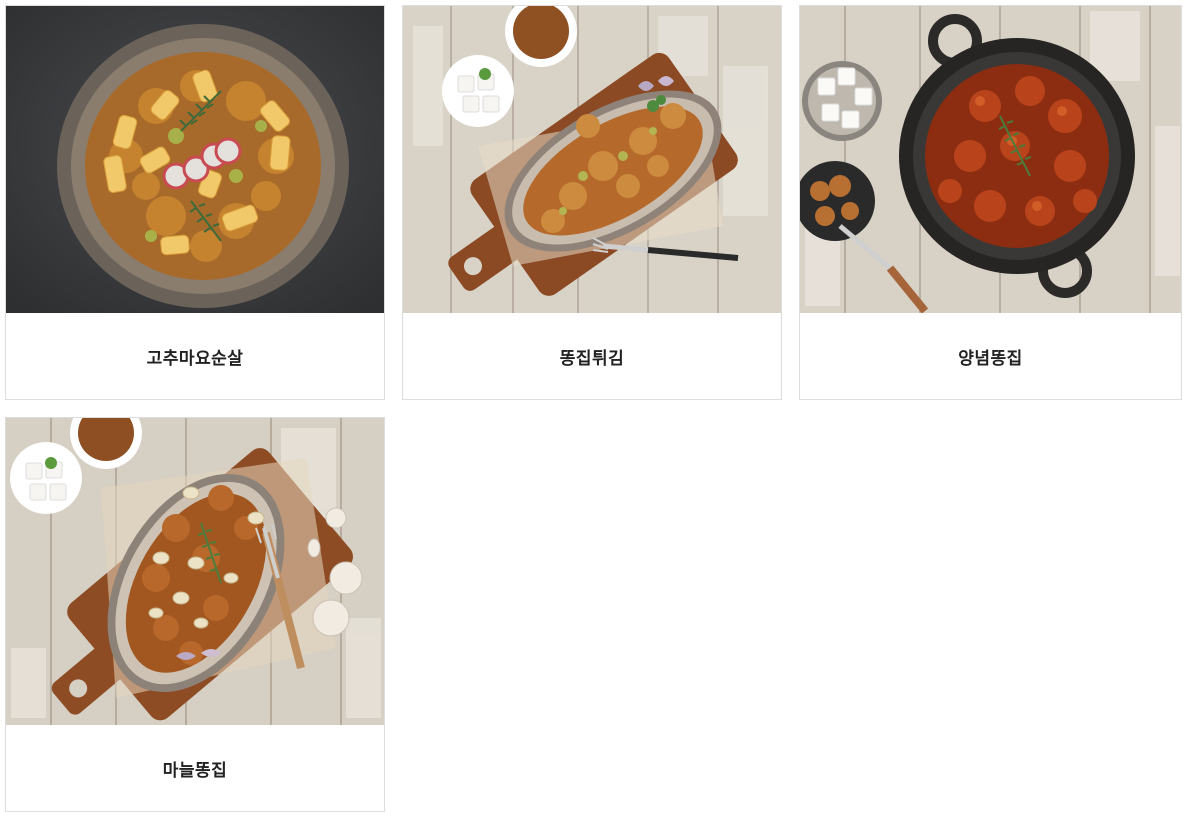  What do you see at coordinates (195, 770) in the screenshot?
I see `menu-item-name: 마늘똥집` at bounding box center [195, 770].